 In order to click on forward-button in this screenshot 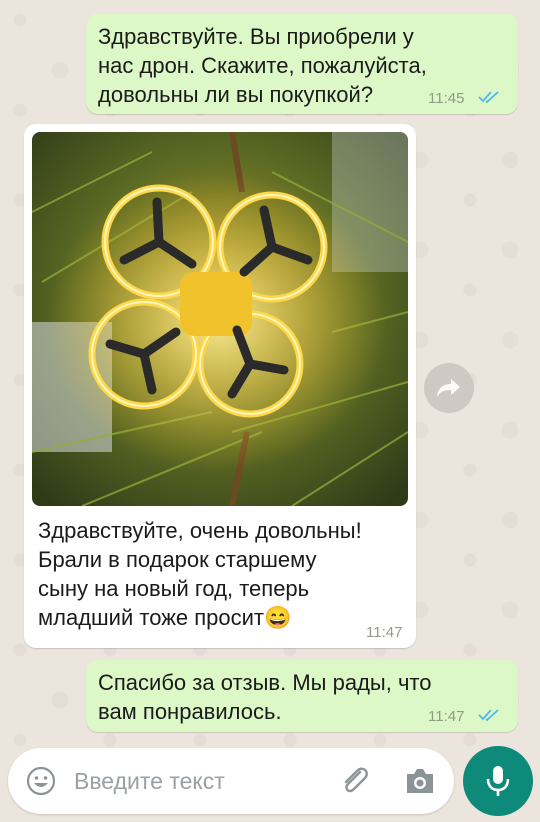, I will do `click(449, 388)`.